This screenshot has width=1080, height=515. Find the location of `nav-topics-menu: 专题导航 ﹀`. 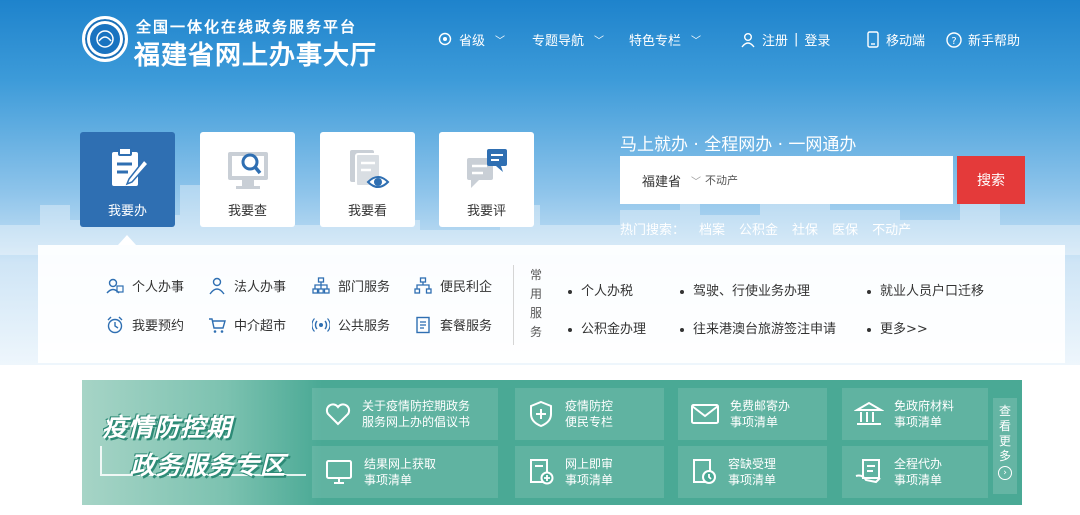

nav-topics-menu: 专题导航 ﹀ is located at coordinates (568, 39).